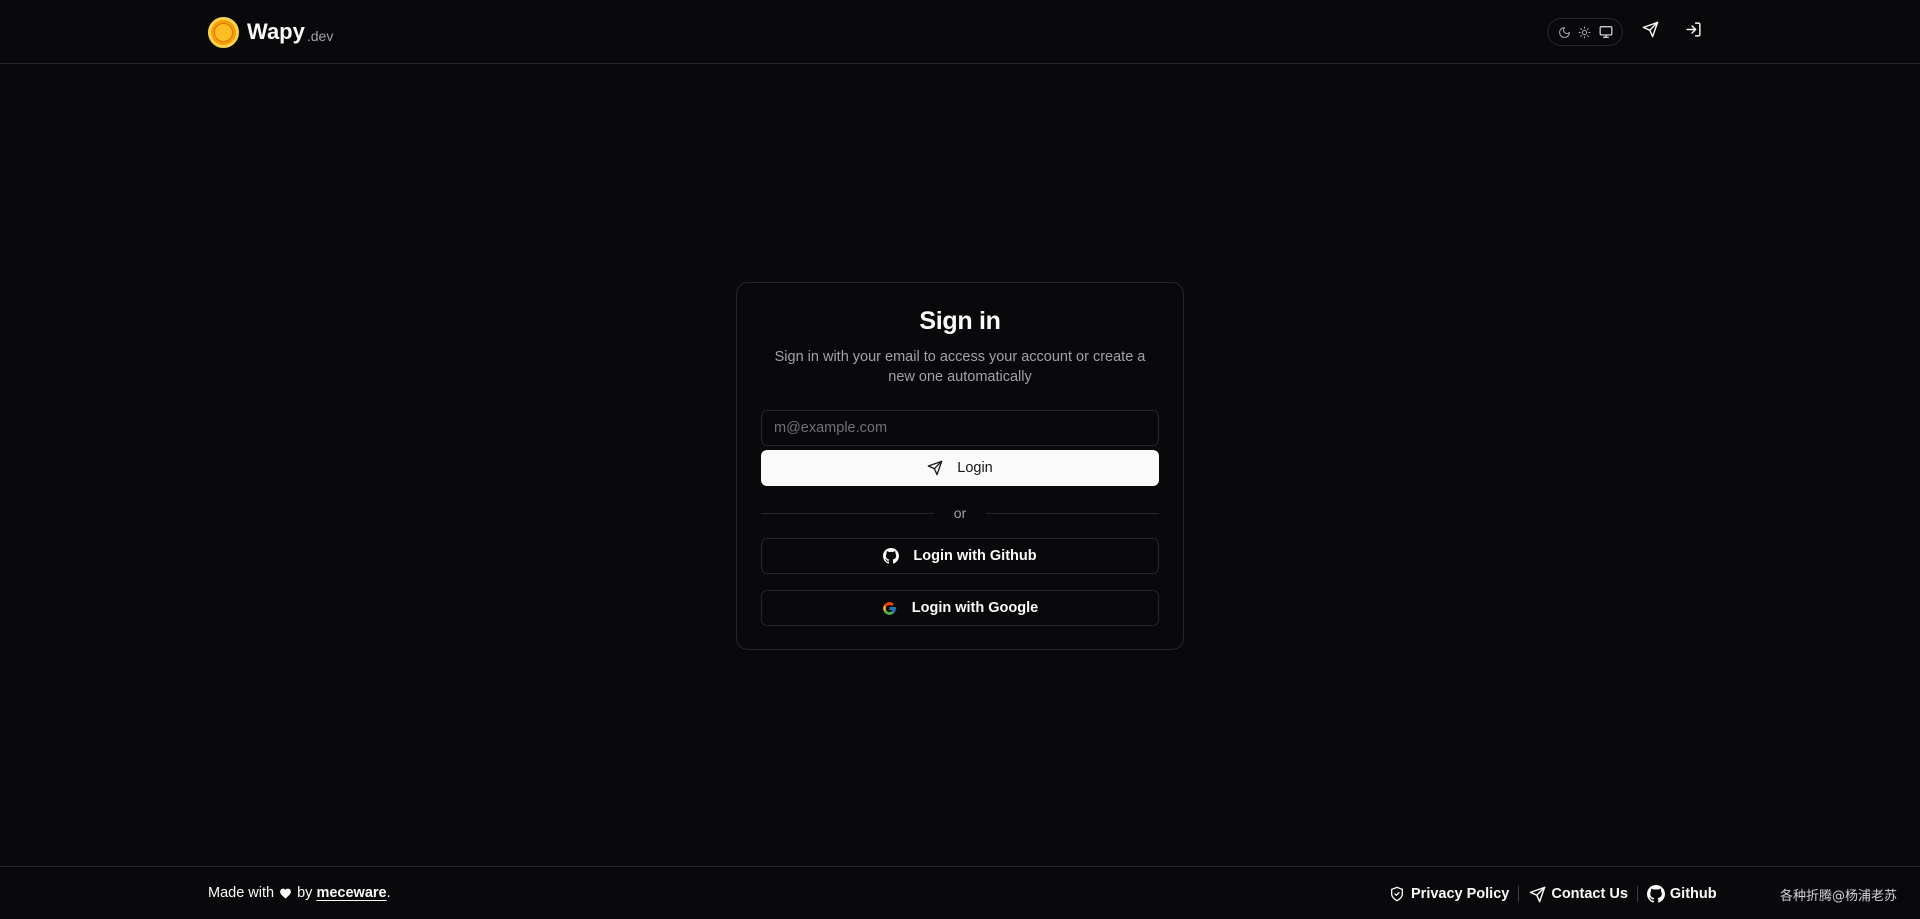 This screenshot has width=1920, height=919. I want to click on google-icon, so click(890, 608).